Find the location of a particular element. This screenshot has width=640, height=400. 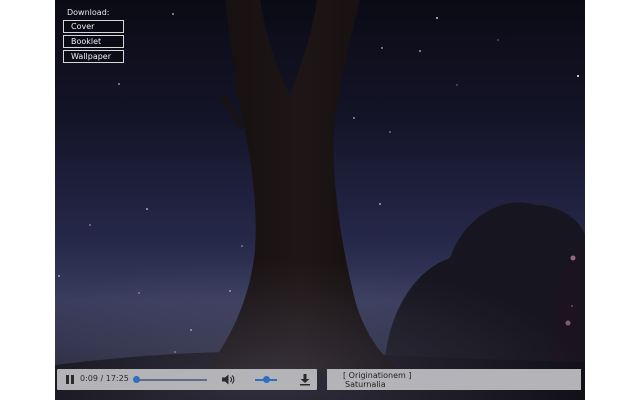

cover-download-button: Cover is located at coordinates (93, 26).